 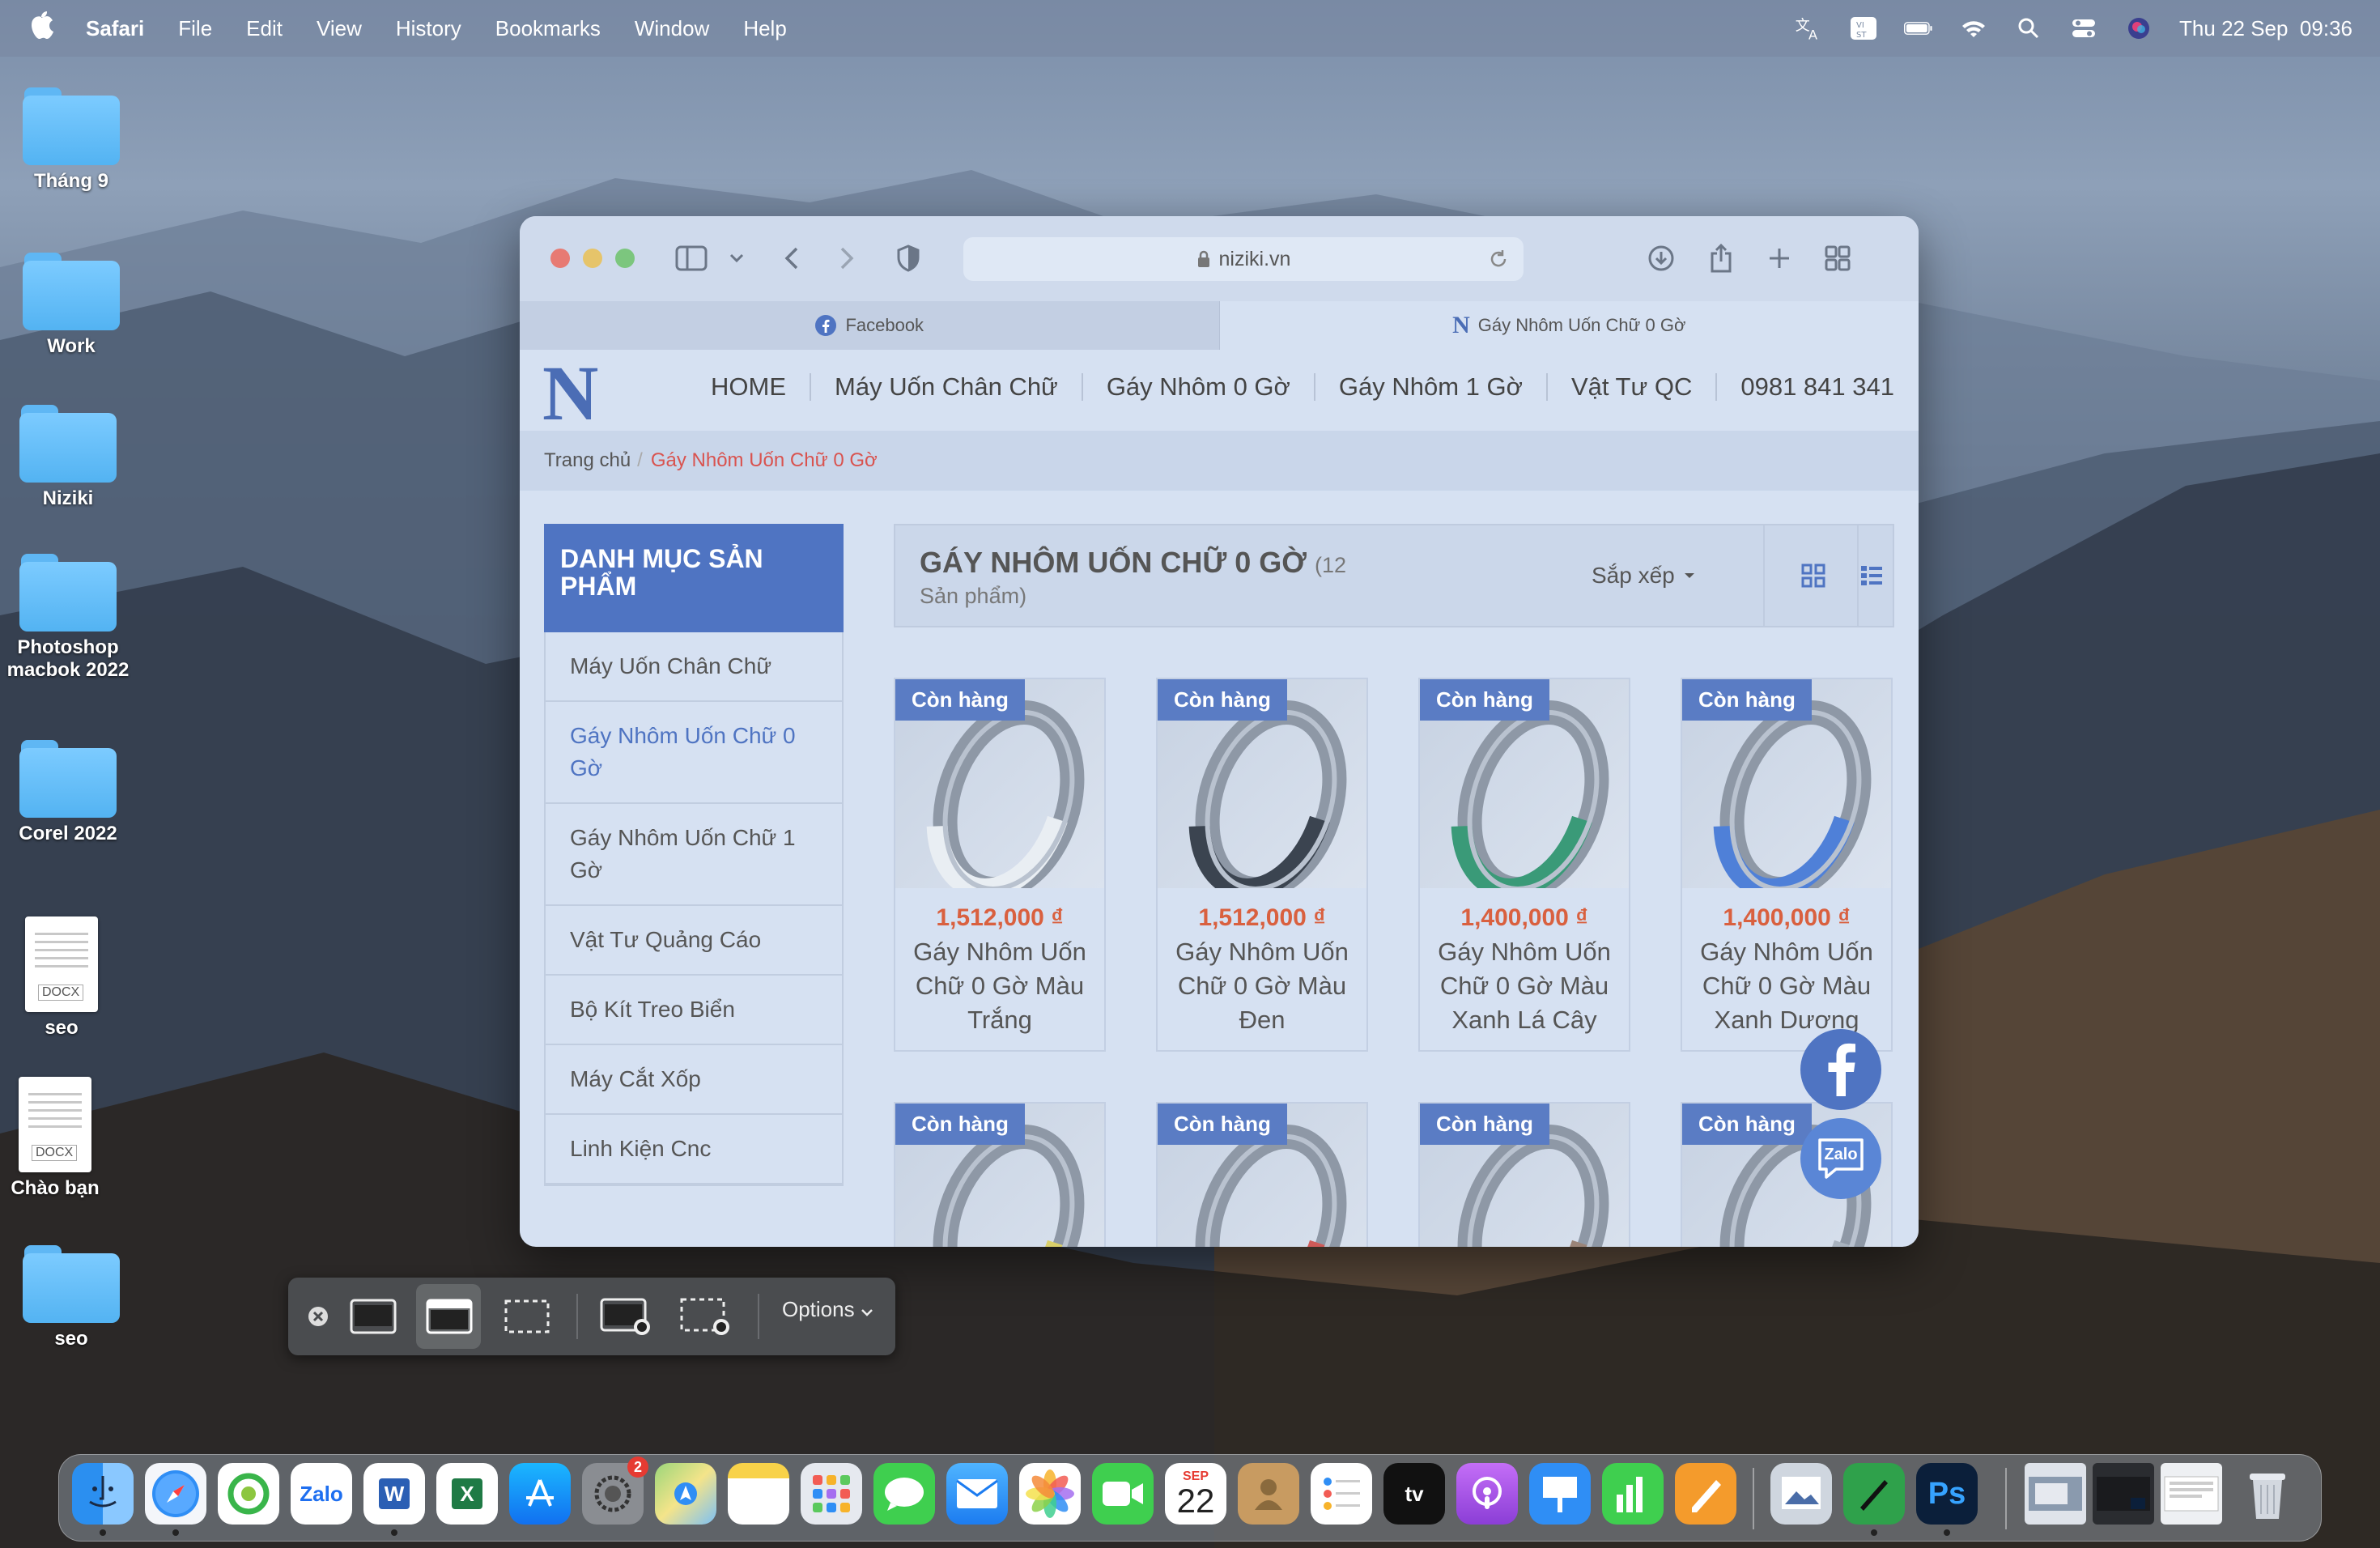 What do you see at coordinates (1974, 29) in the screenshot?
I see `wifi-icon` at bounding box center [1974, 29].